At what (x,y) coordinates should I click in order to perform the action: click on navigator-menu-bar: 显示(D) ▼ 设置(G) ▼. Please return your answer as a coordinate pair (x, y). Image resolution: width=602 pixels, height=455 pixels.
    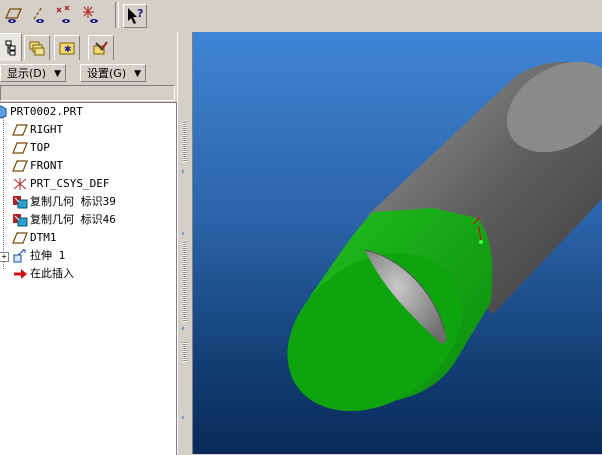
    Looking at the image, I should click on (88, 73).